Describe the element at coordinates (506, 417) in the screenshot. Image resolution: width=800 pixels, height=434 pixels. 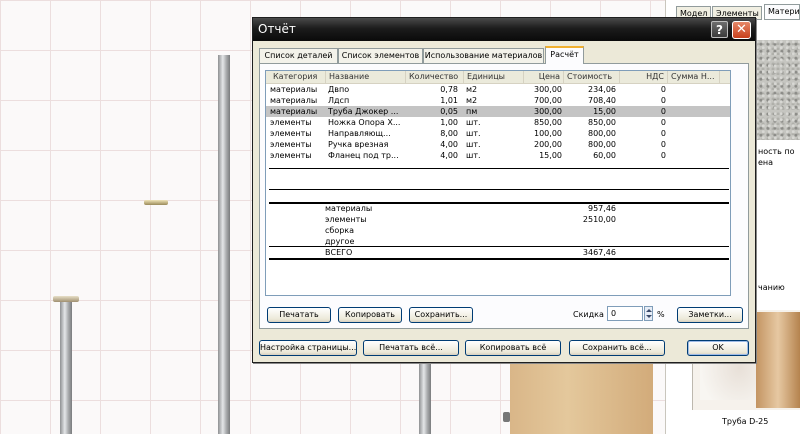
I see `scene-wood-knob` at that location.